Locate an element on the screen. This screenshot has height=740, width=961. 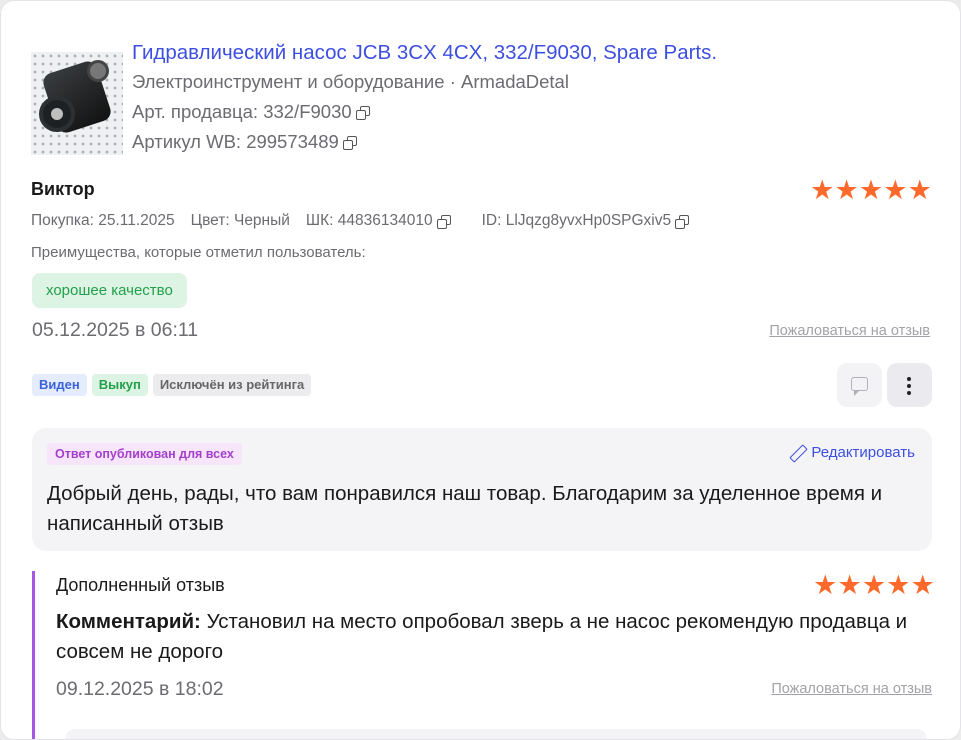
status-badge-purchase: Выкуп is located at coordinates (119, 385).